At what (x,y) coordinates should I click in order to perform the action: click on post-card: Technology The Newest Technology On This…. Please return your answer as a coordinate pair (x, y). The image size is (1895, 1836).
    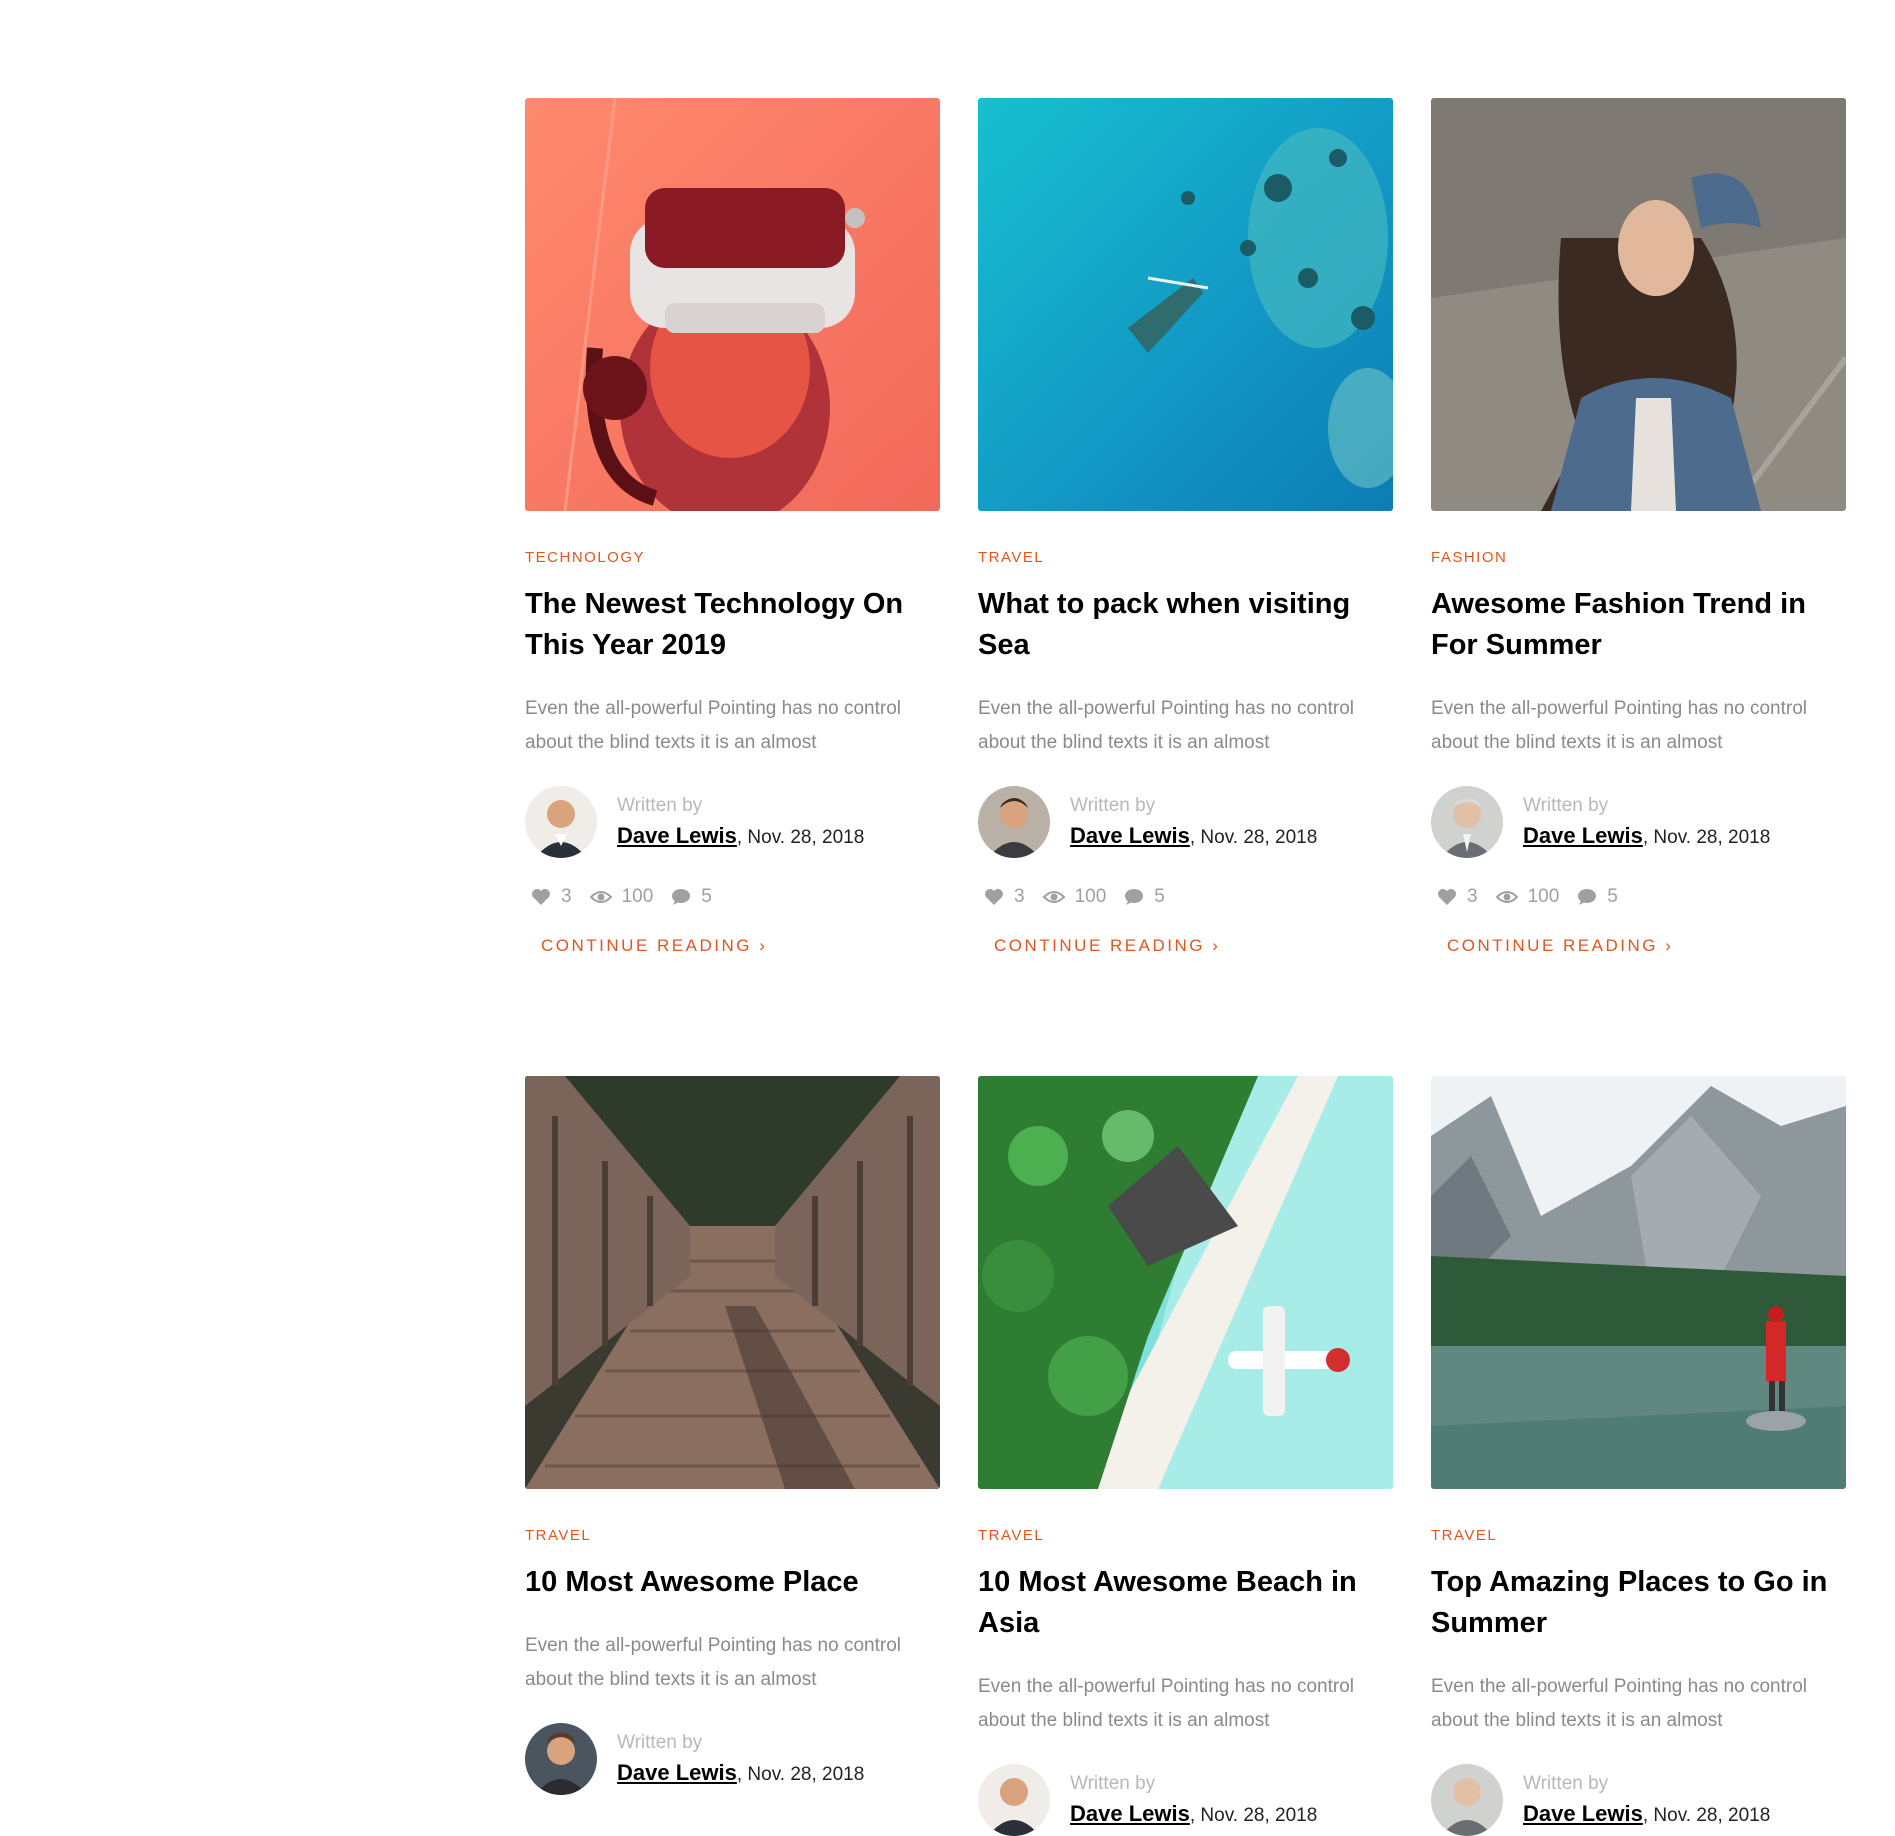
    Looking at the image, I should click on (732, 527).